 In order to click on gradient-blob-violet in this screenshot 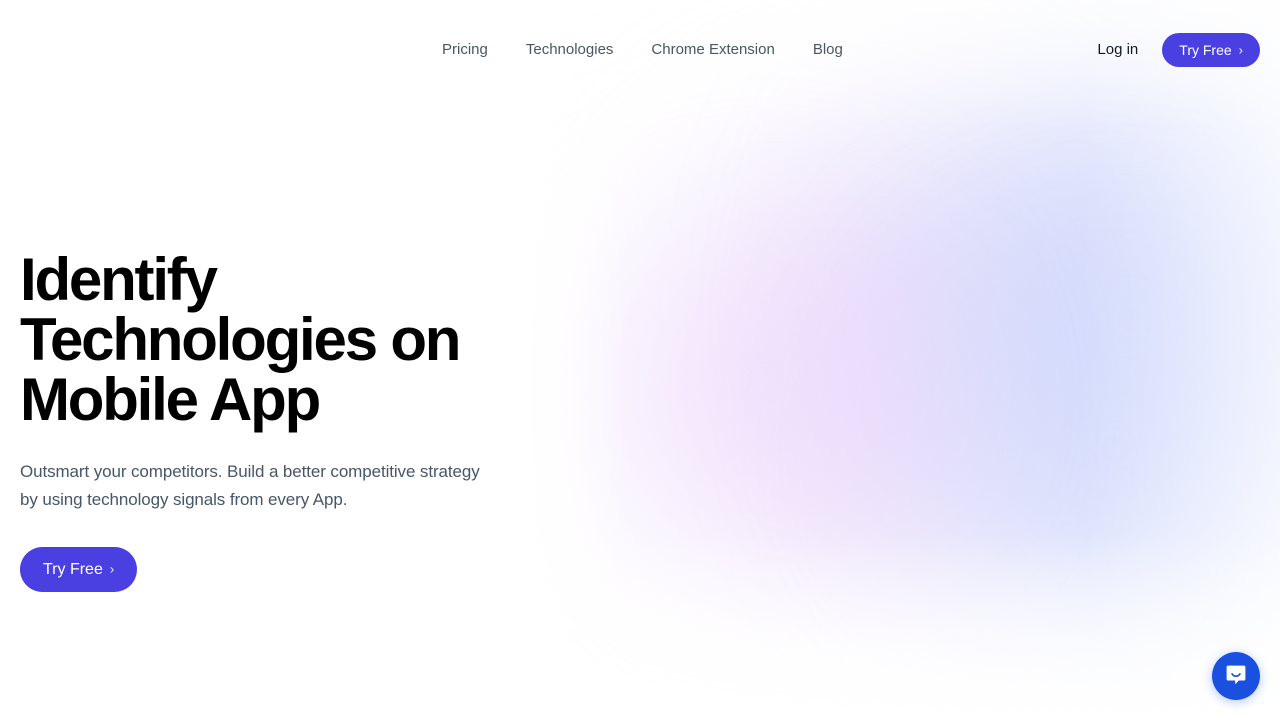, I will do `click(770, 395)`.